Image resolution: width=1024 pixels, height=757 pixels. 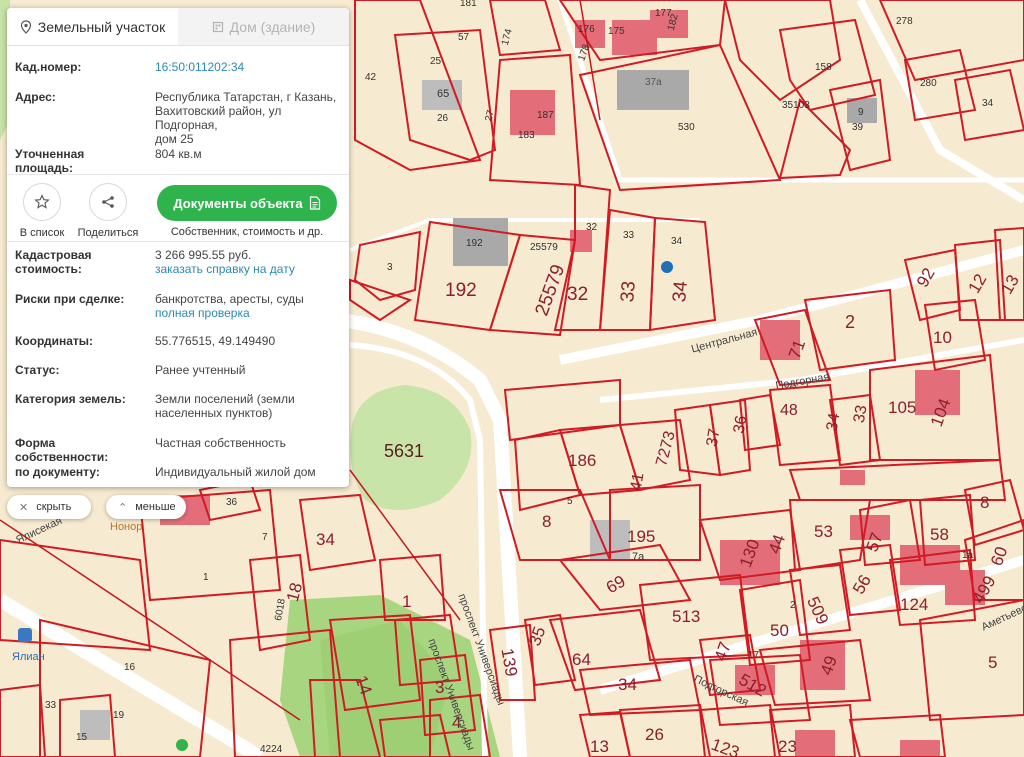 What do you see at coordinates (823, 531) in the screenshot?
I see `parcel-number: 53` at bounding box center [823, 531].